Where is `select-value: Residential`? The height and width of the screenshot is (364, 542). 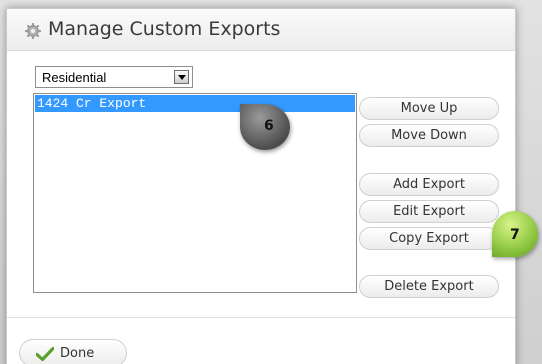 select-value: Residential is located at coordinates (74, 77).